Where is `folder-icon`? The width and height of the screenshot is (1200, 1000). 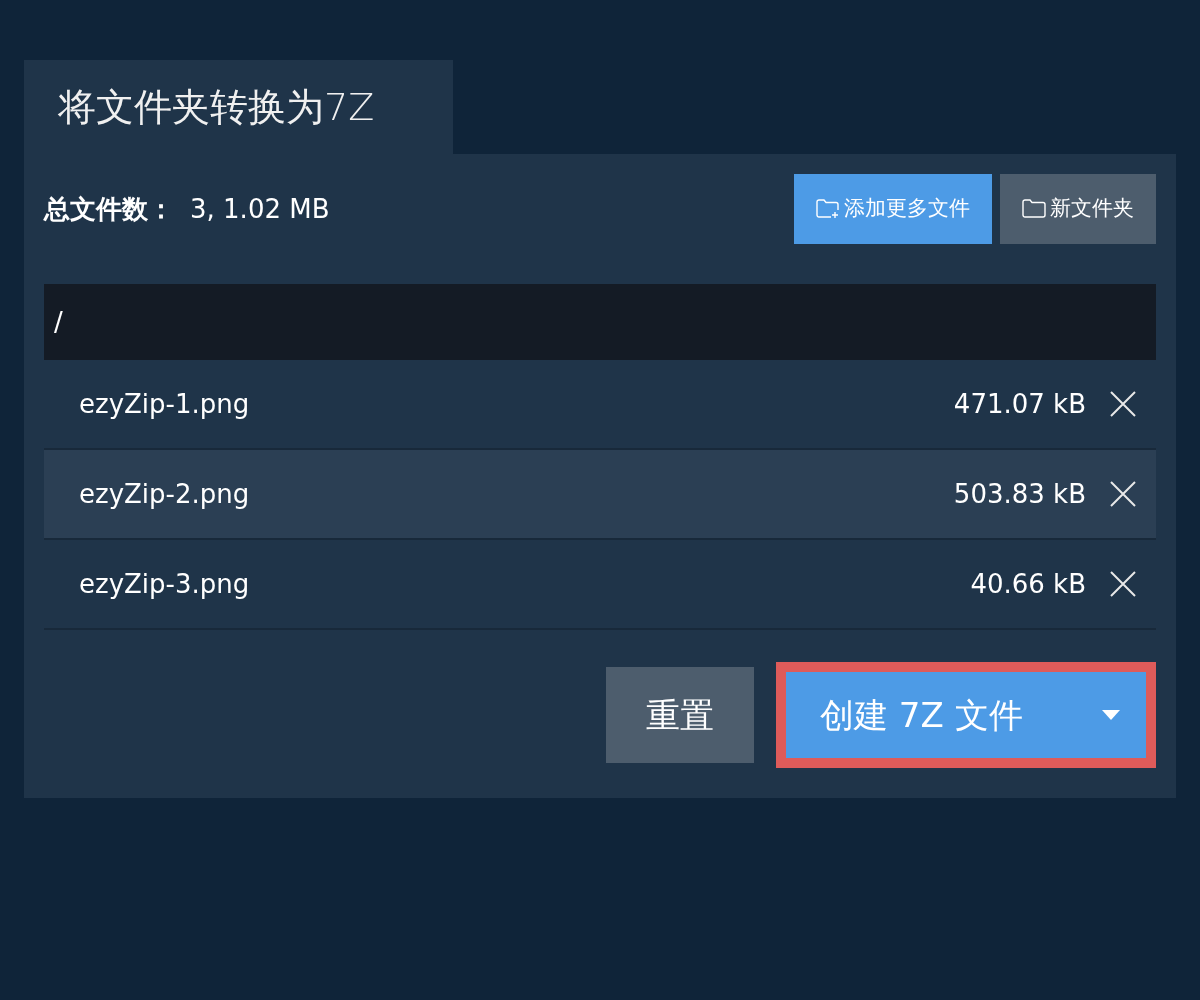
folder-icon is located at coordinates (1034, 209).